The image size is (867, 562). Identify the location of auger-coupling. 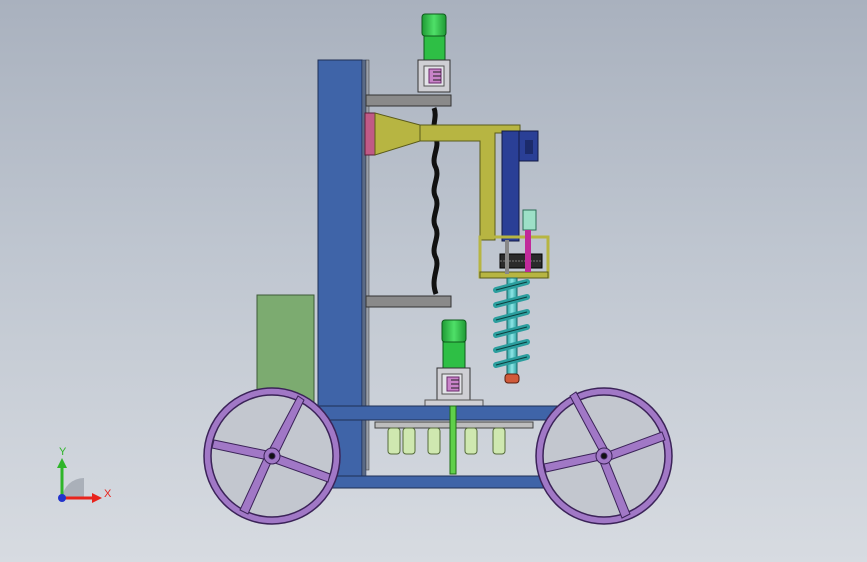
(529, 220).